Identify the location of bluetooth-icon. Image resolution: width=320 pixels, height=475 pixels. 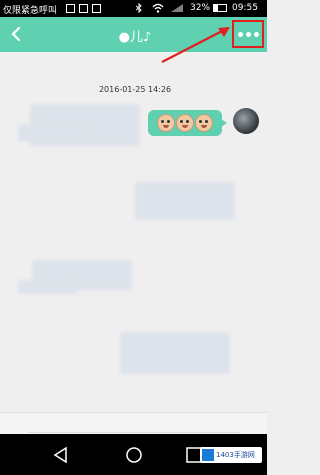
(138, 8).